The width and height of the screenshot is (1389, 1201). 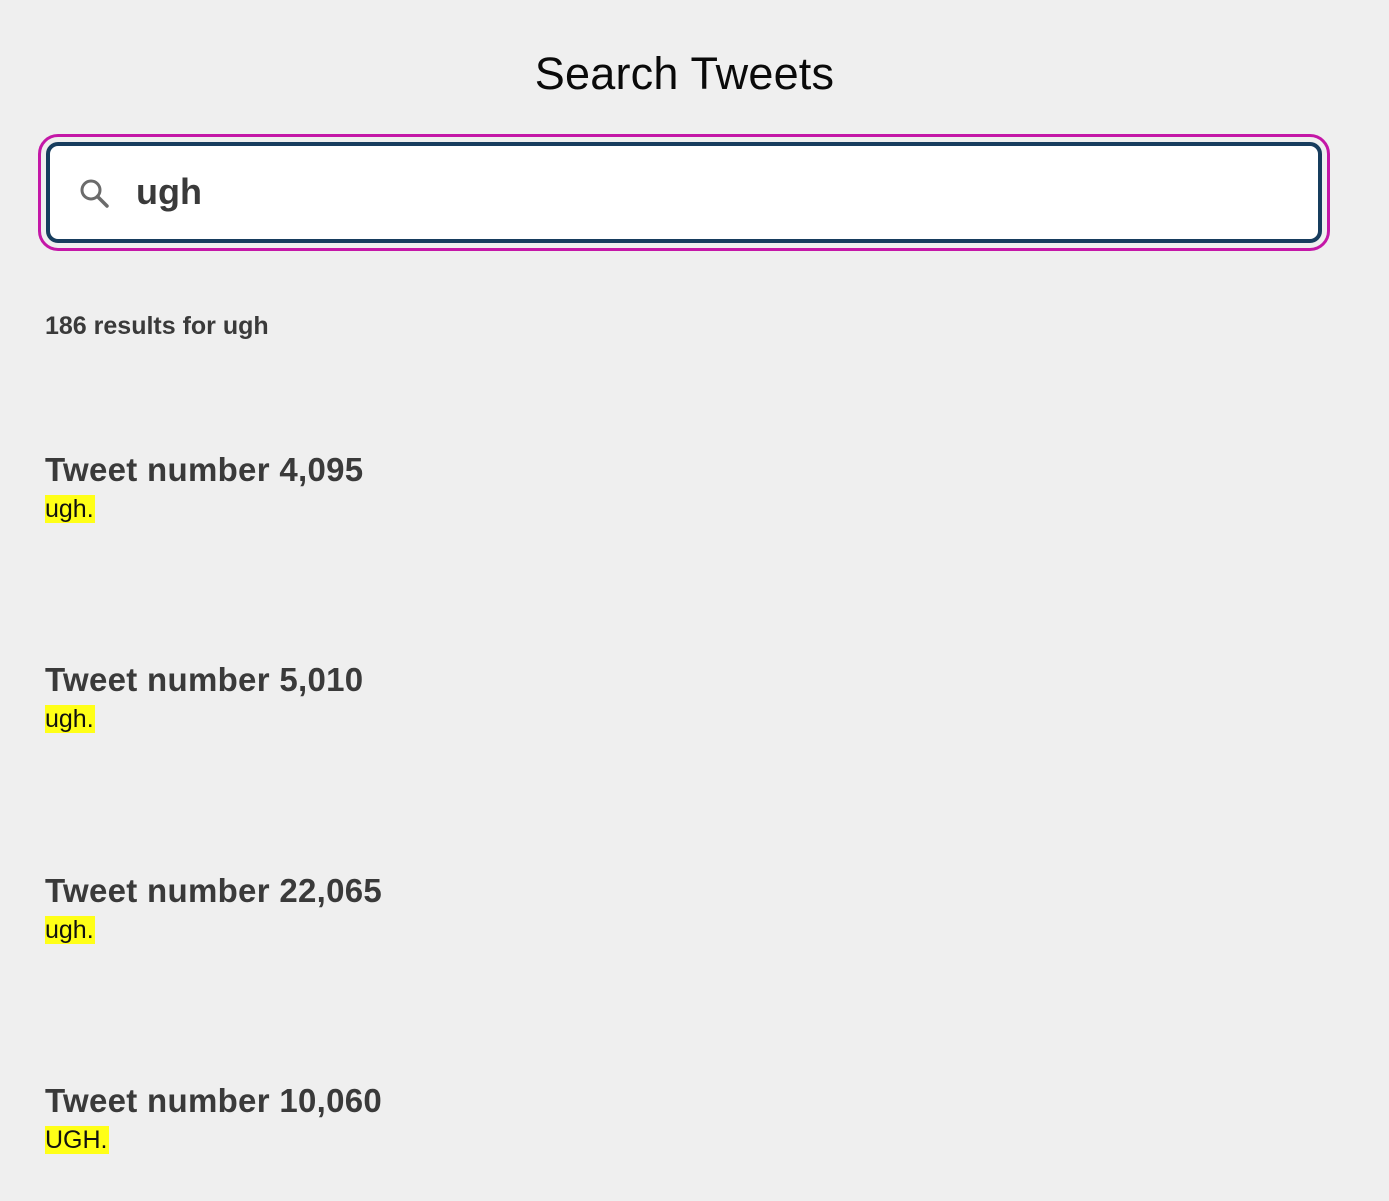 I want to click on result-title: Tweet number 4,095, so click(x=545, y=470).